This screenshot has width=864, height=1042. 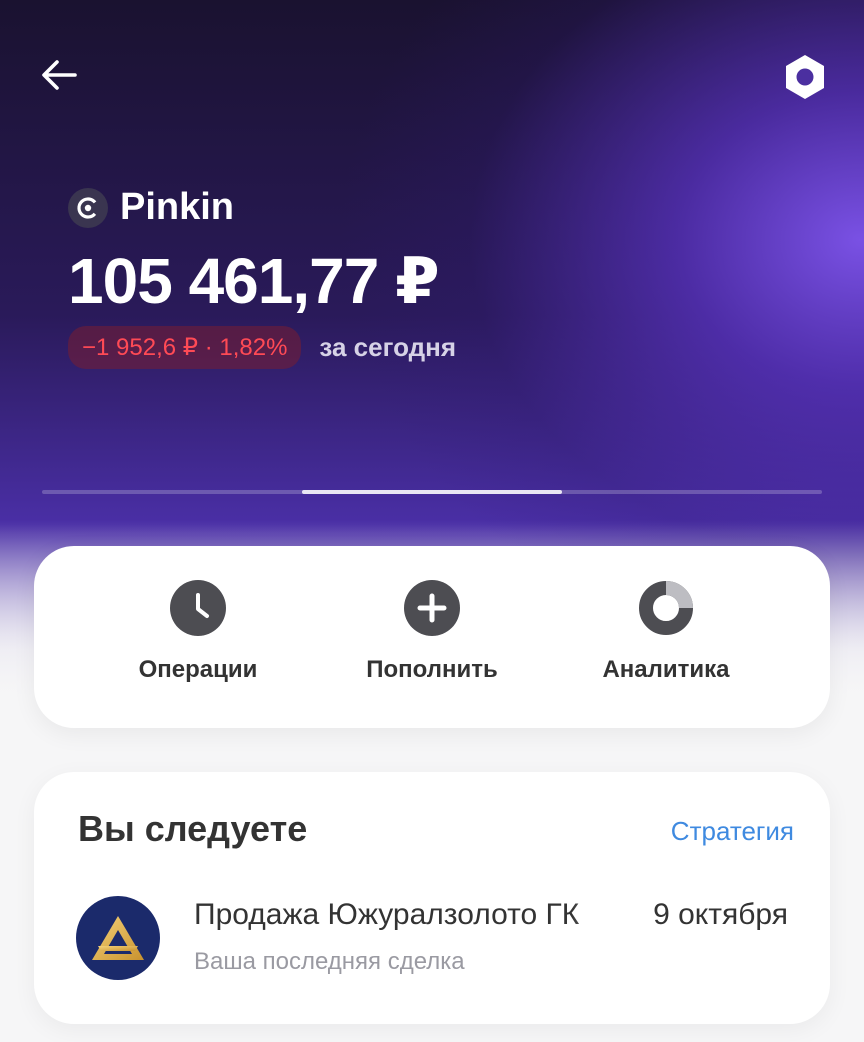 I want to click on last-deal-subtitle: Ваша последняя сделка, so click(x=329, y=961).